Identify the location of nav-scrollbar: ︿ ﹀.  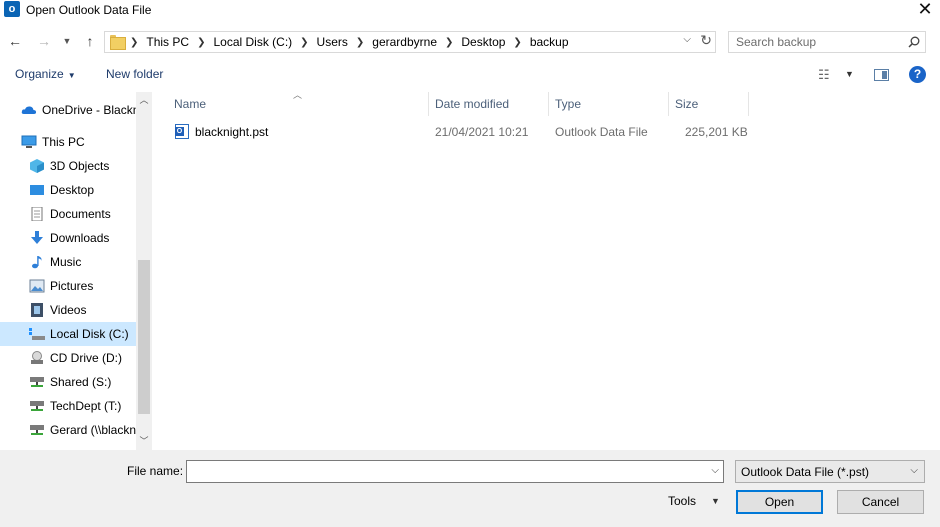
(144, 271).